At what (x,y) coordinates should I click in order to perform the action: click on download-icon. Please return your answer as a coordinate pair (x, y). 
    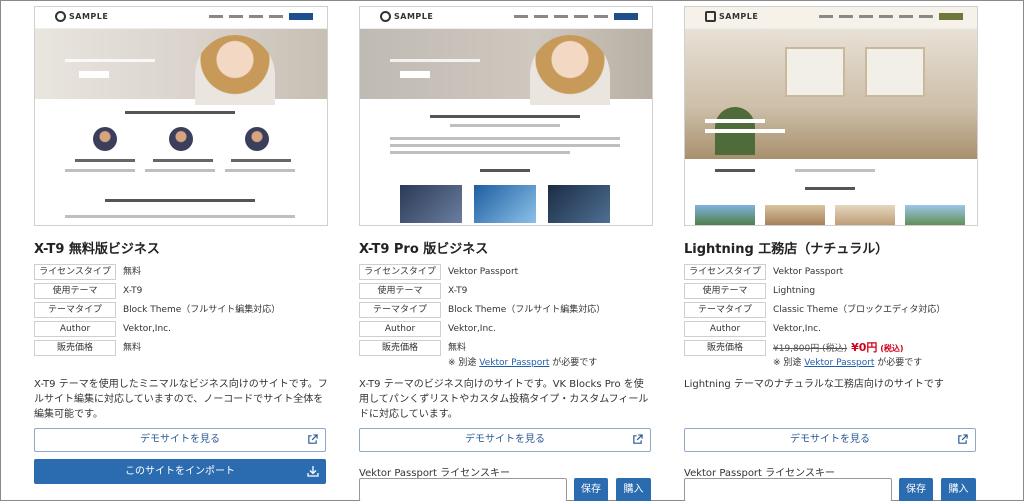
    Looking at the image, I should click on (313, 471).